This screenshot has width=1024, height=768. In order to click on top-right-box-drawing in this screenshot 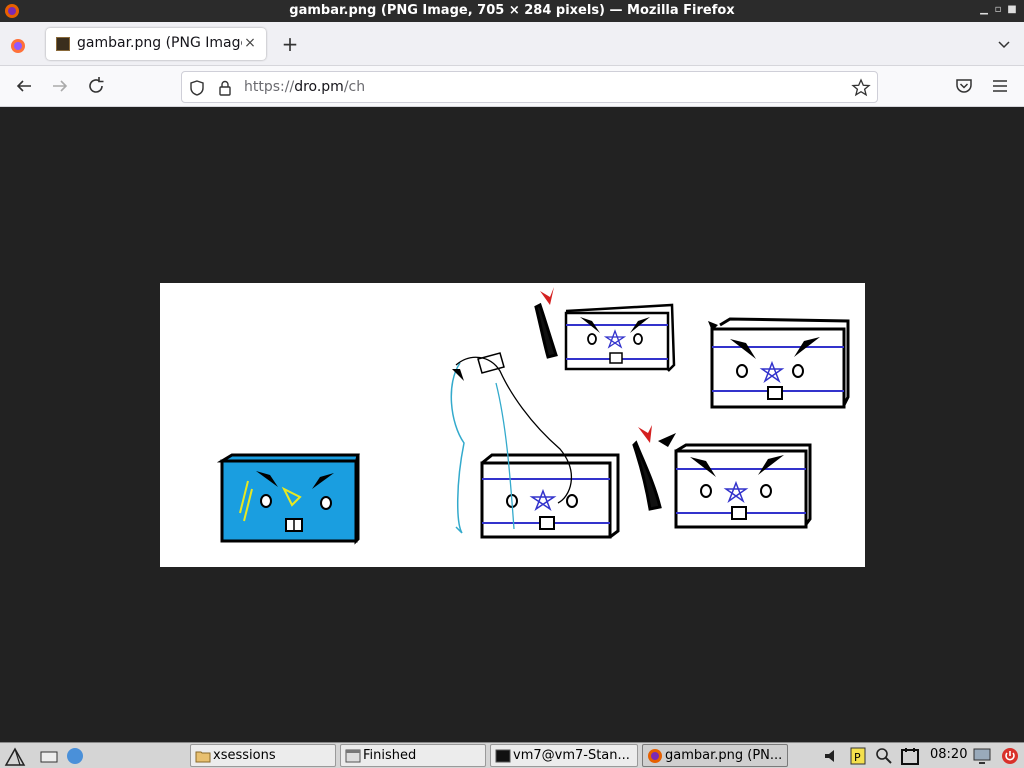, I will do `click(779, 363)`.